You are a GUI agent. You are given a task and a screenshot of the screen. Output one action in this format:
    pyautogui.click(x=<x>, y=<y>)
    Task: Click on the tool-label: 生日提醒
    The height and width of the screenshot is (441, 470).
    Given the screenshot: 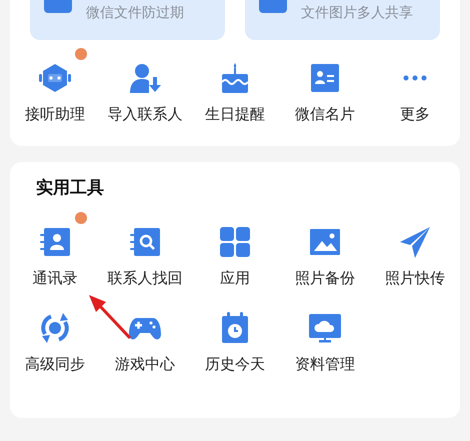 What is the action you would take?
    pyautogui.click(x=235, y=114)
    